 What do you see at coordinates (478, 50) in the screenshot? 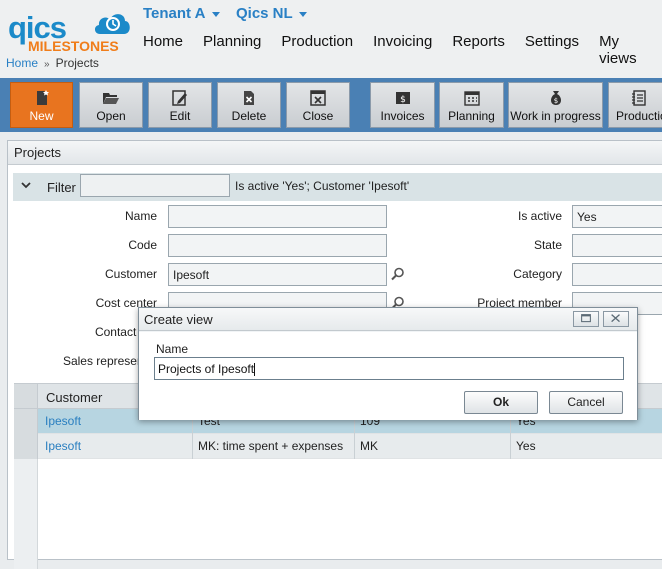
I see `nav-reports: Reports` at bounding box center [478, 50].